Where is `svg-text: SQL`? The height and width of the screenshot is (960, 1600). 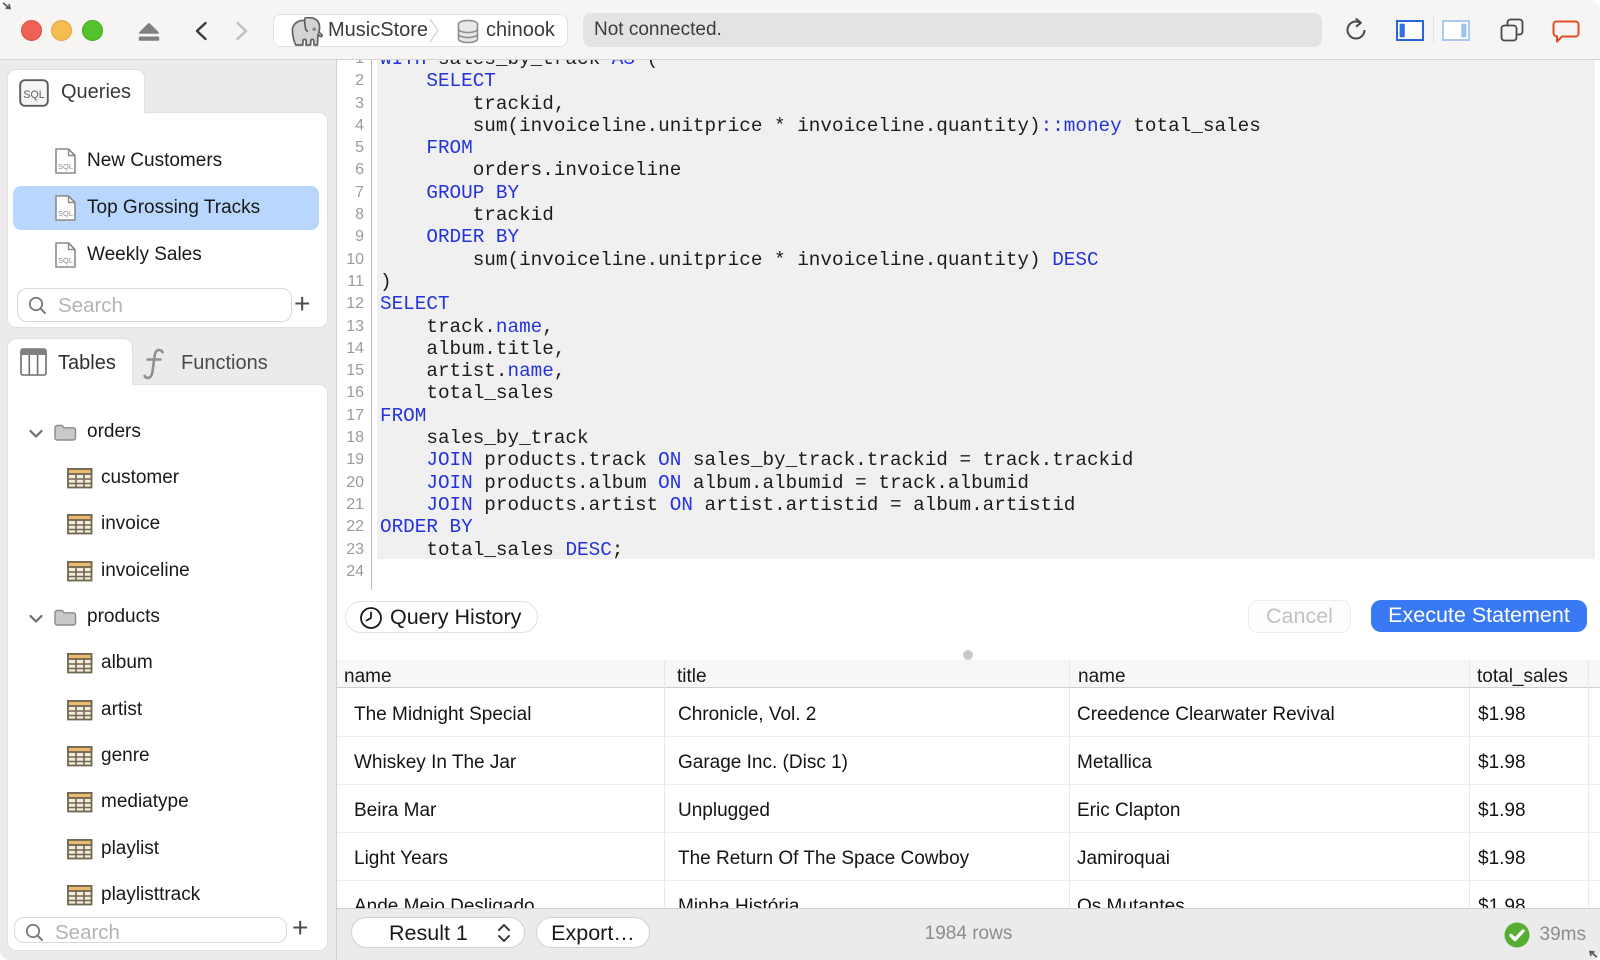 svg-text: SQL is located at coordinates (33, 95).